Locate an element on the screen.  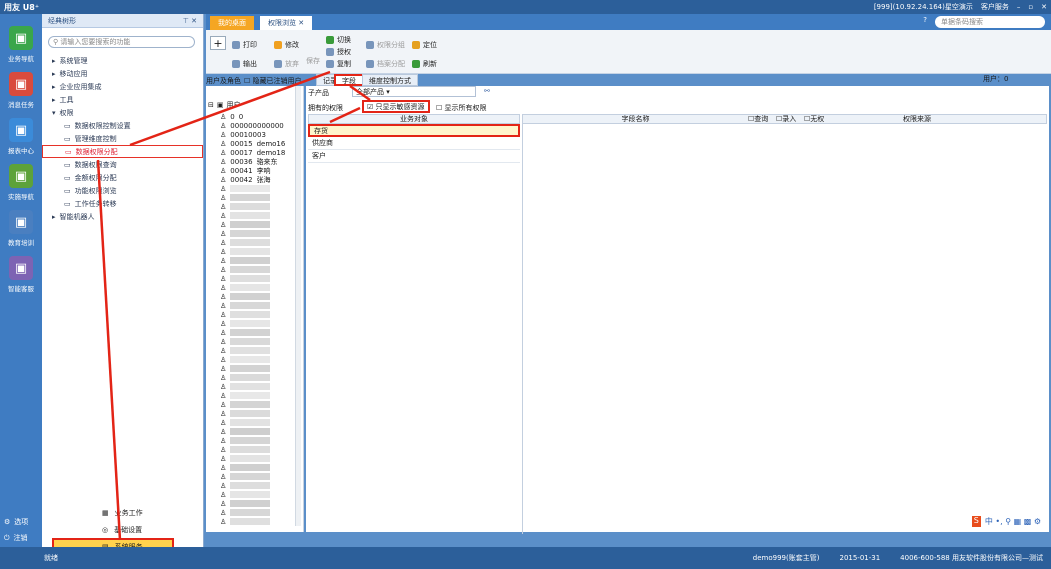
tree-item: ▸ 智能机器人 is located at coordinates (122, 216).